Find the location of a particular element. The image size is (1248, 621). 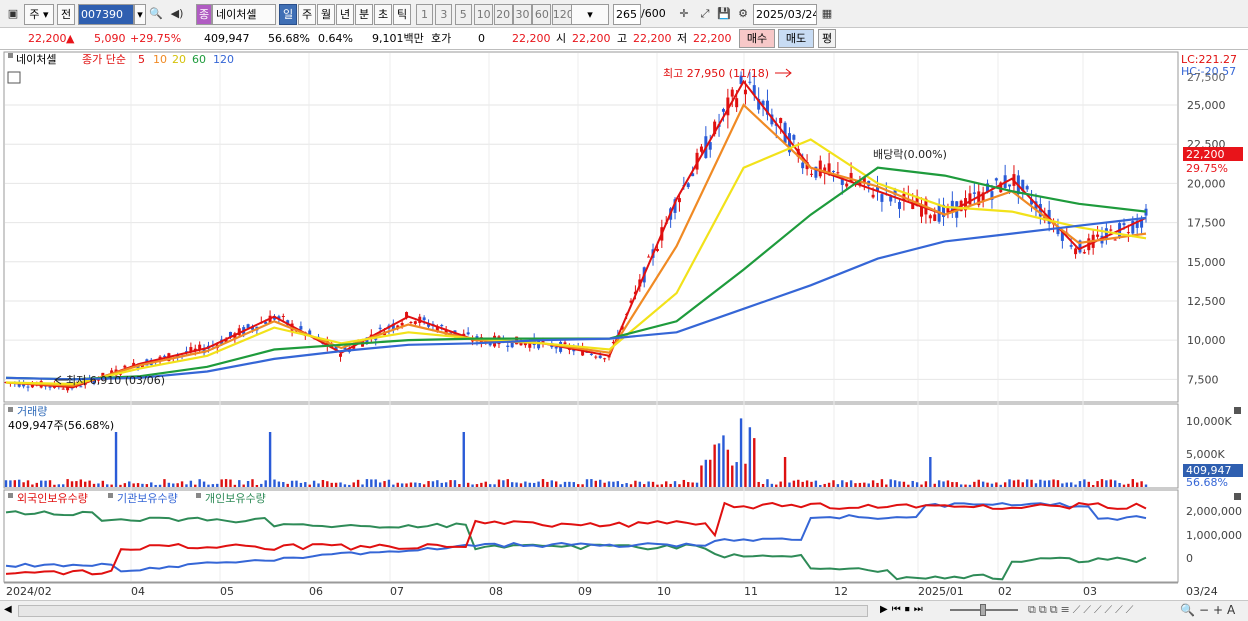

tab-4: 분 is located at coordinates (364, 14).